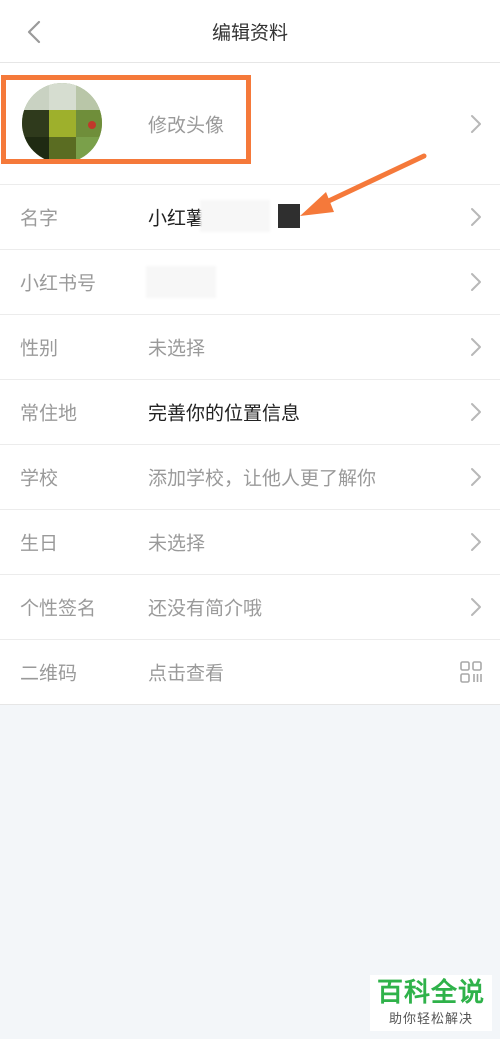  Describe the element at coordinates (430, 1019) in the screenshot. I see `watermark-subtitle: 助你轻松解决` at that location.